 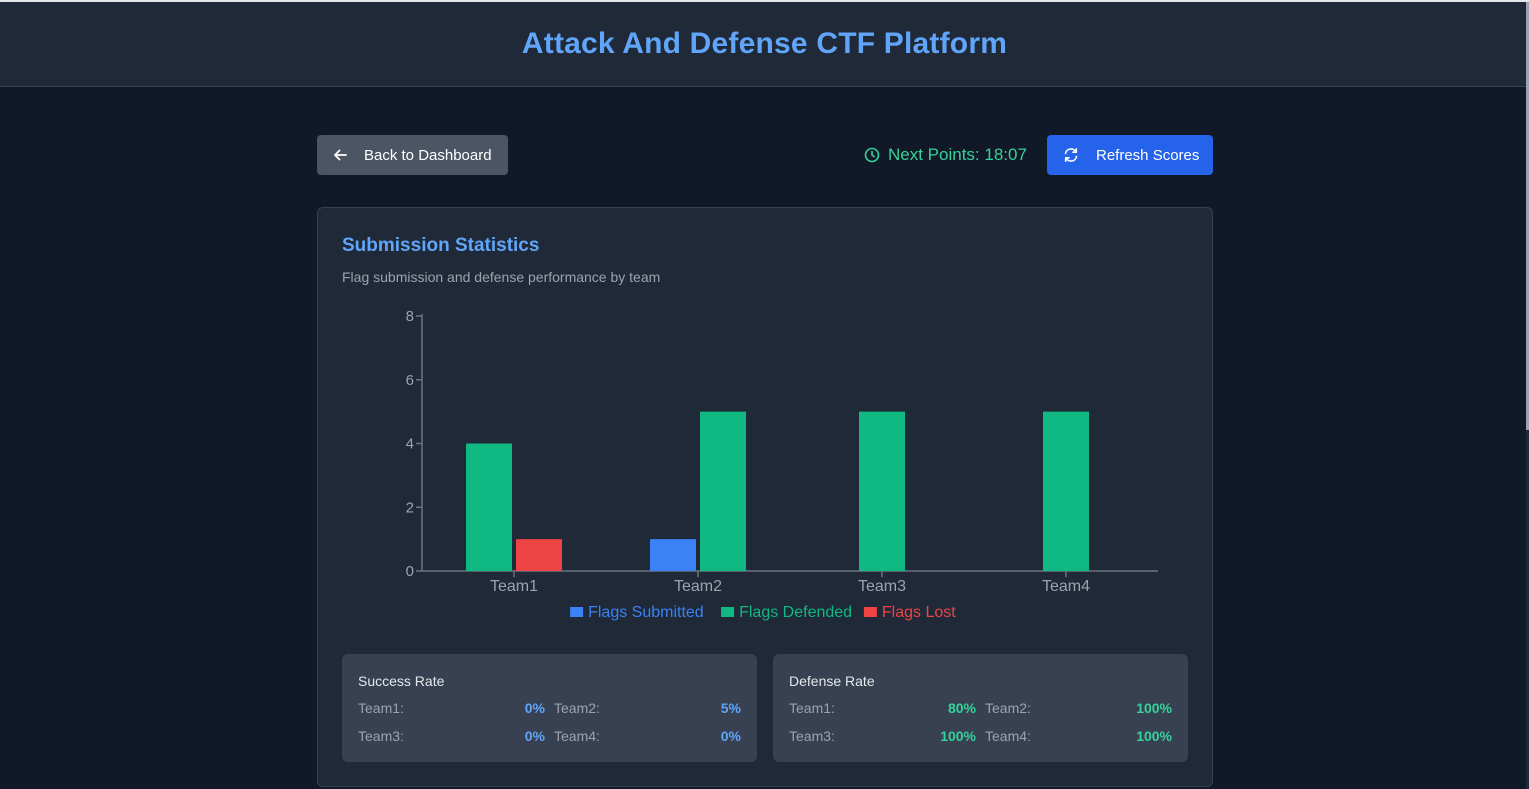 I want to click on success-rate-row: Team3: 0%, so click(x=451, y=736).